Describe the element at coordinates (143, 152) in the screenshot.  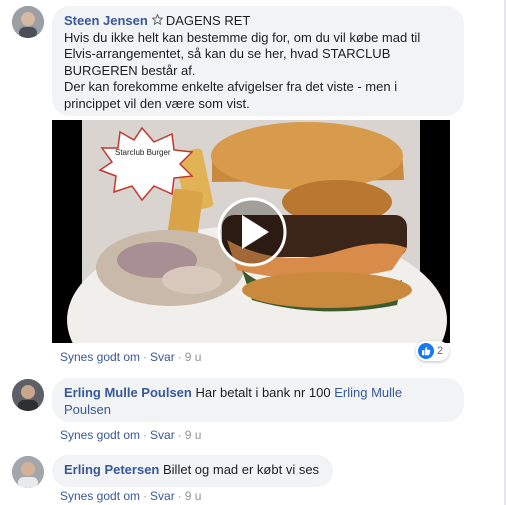
I see `video-title-label: Starclub Burger` at that location.